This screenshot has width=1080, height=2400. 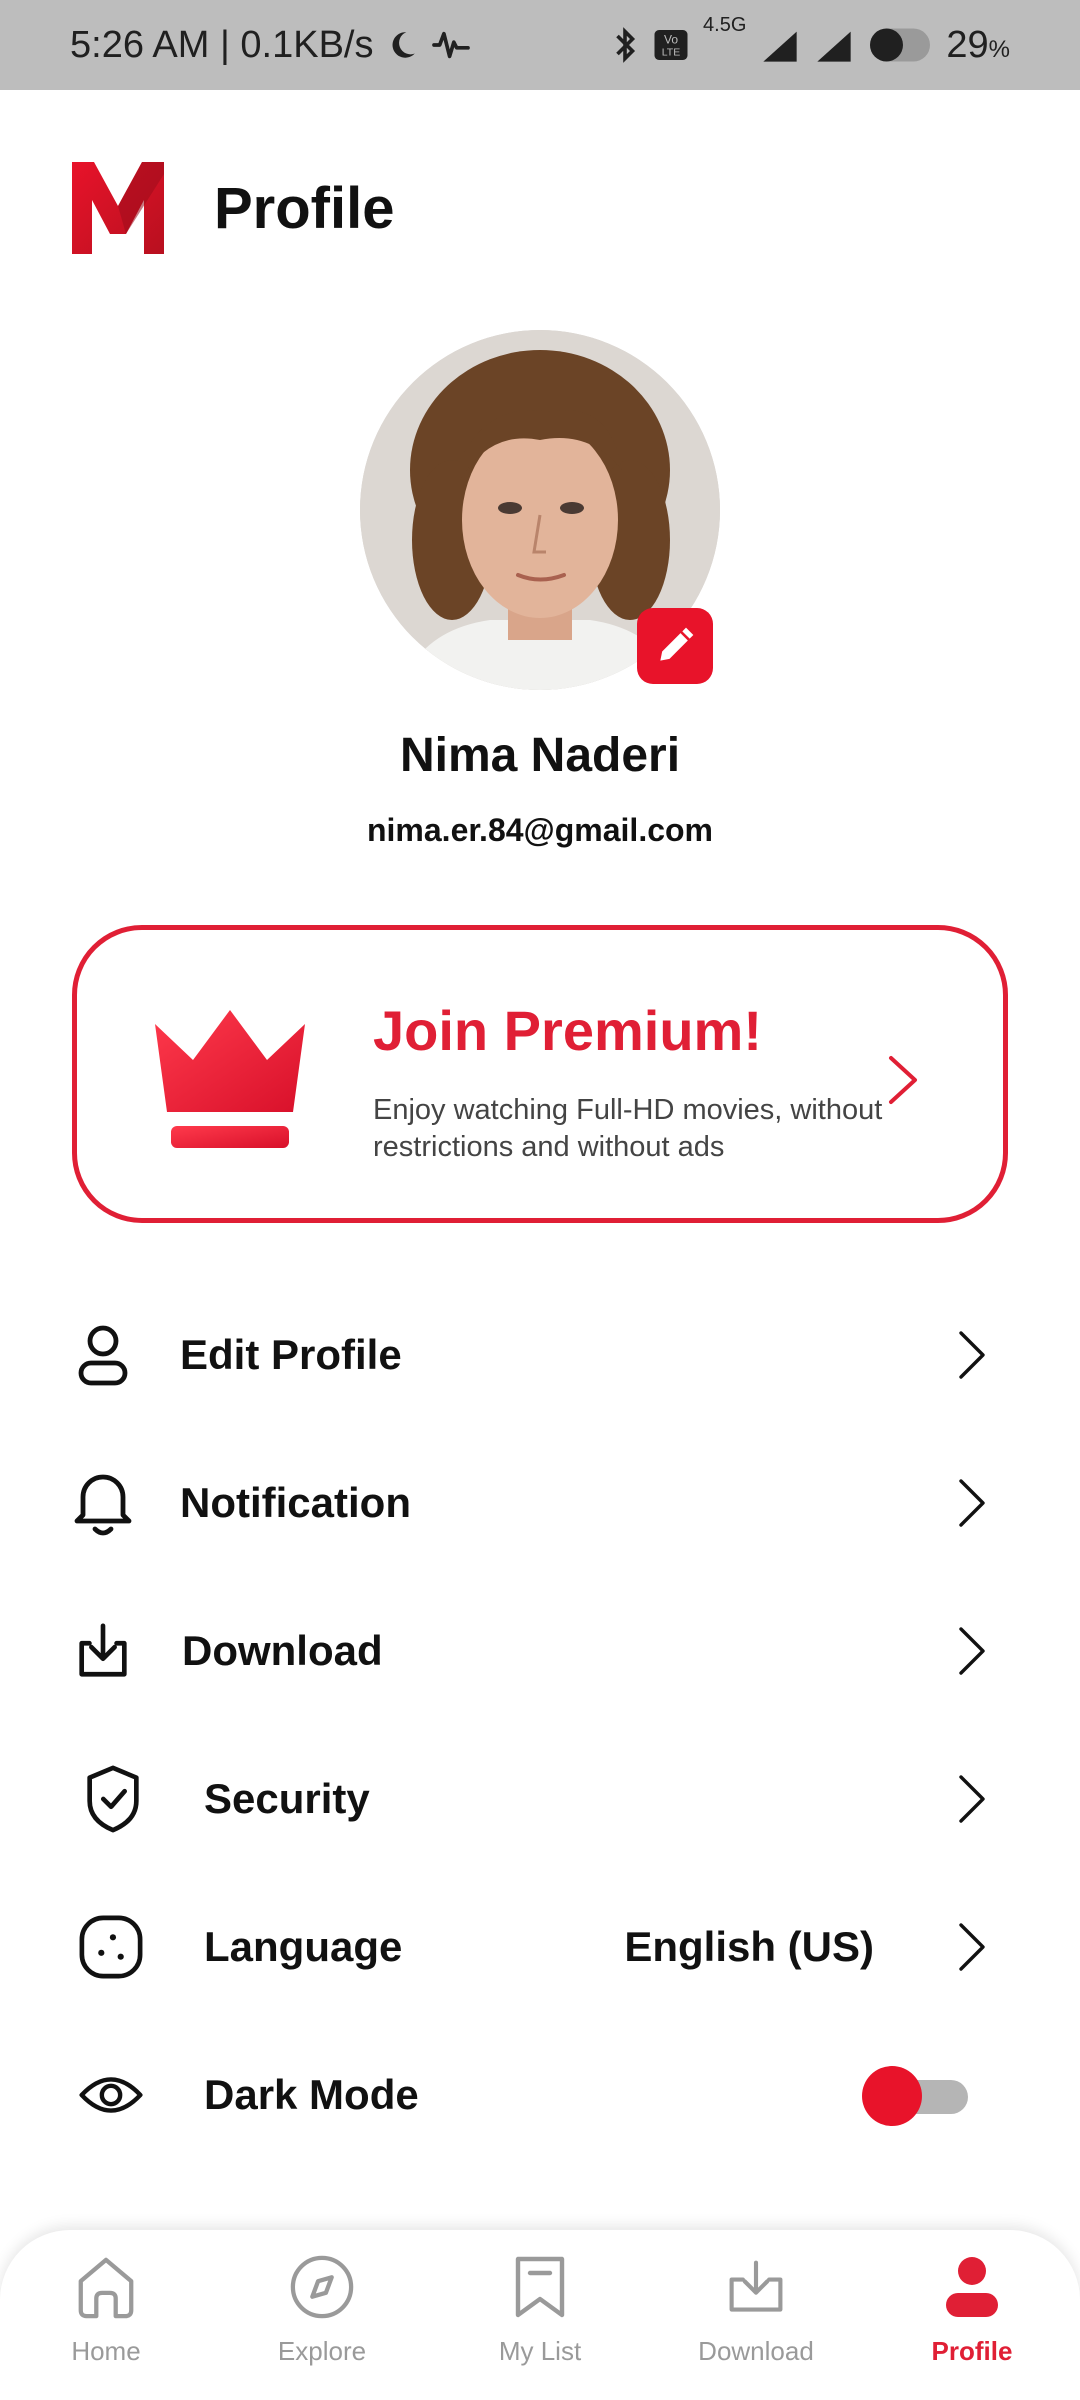 I want to click on nav-profile: Profile, so click(x=972, y=2322).